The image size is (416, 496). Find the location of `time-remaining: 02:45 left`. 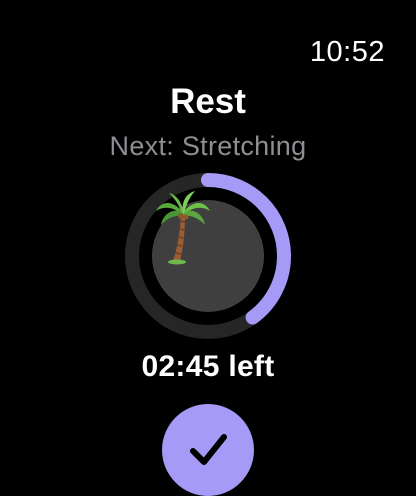

time-remaining: 02:45 left is located at coordinates (208, 366).